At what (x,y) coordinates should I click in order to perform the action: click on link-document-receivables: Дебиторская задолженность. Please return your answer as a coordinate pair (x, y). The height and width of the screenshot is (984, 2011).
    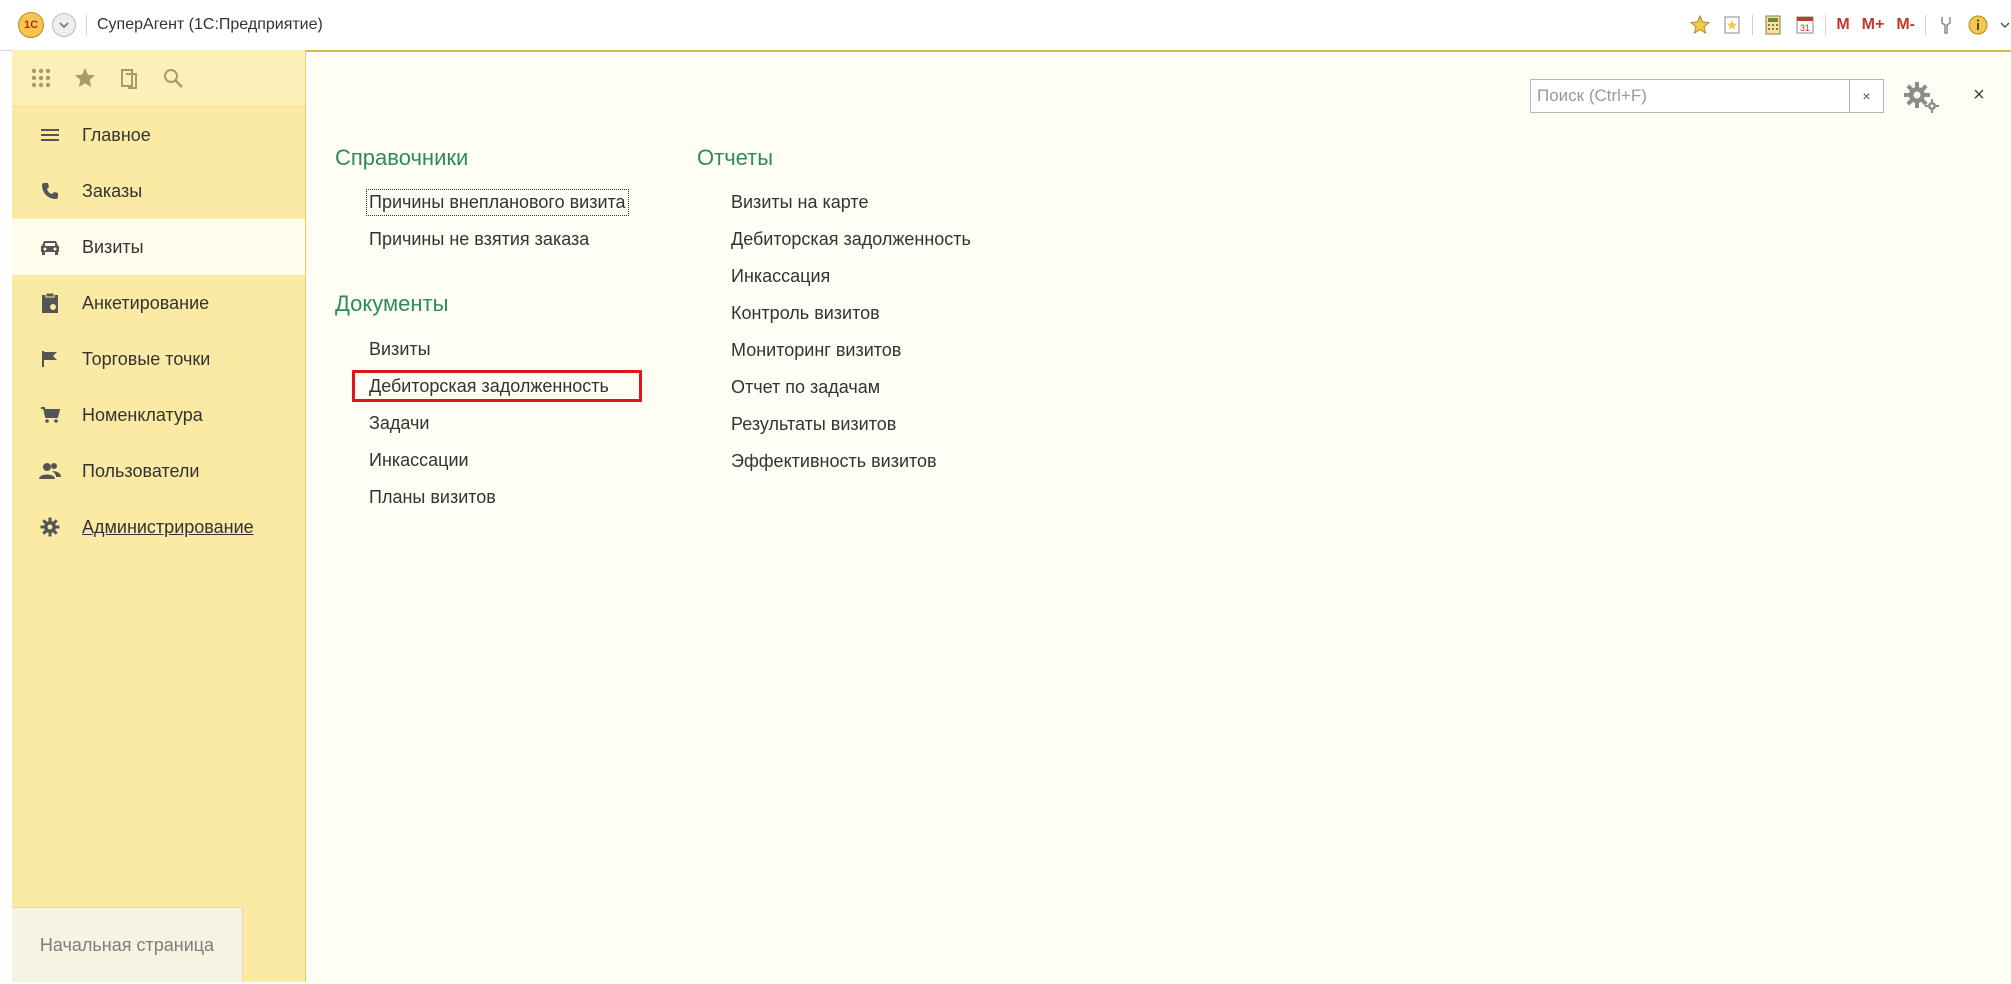
    Looking at the image, I should click on (489, 386).